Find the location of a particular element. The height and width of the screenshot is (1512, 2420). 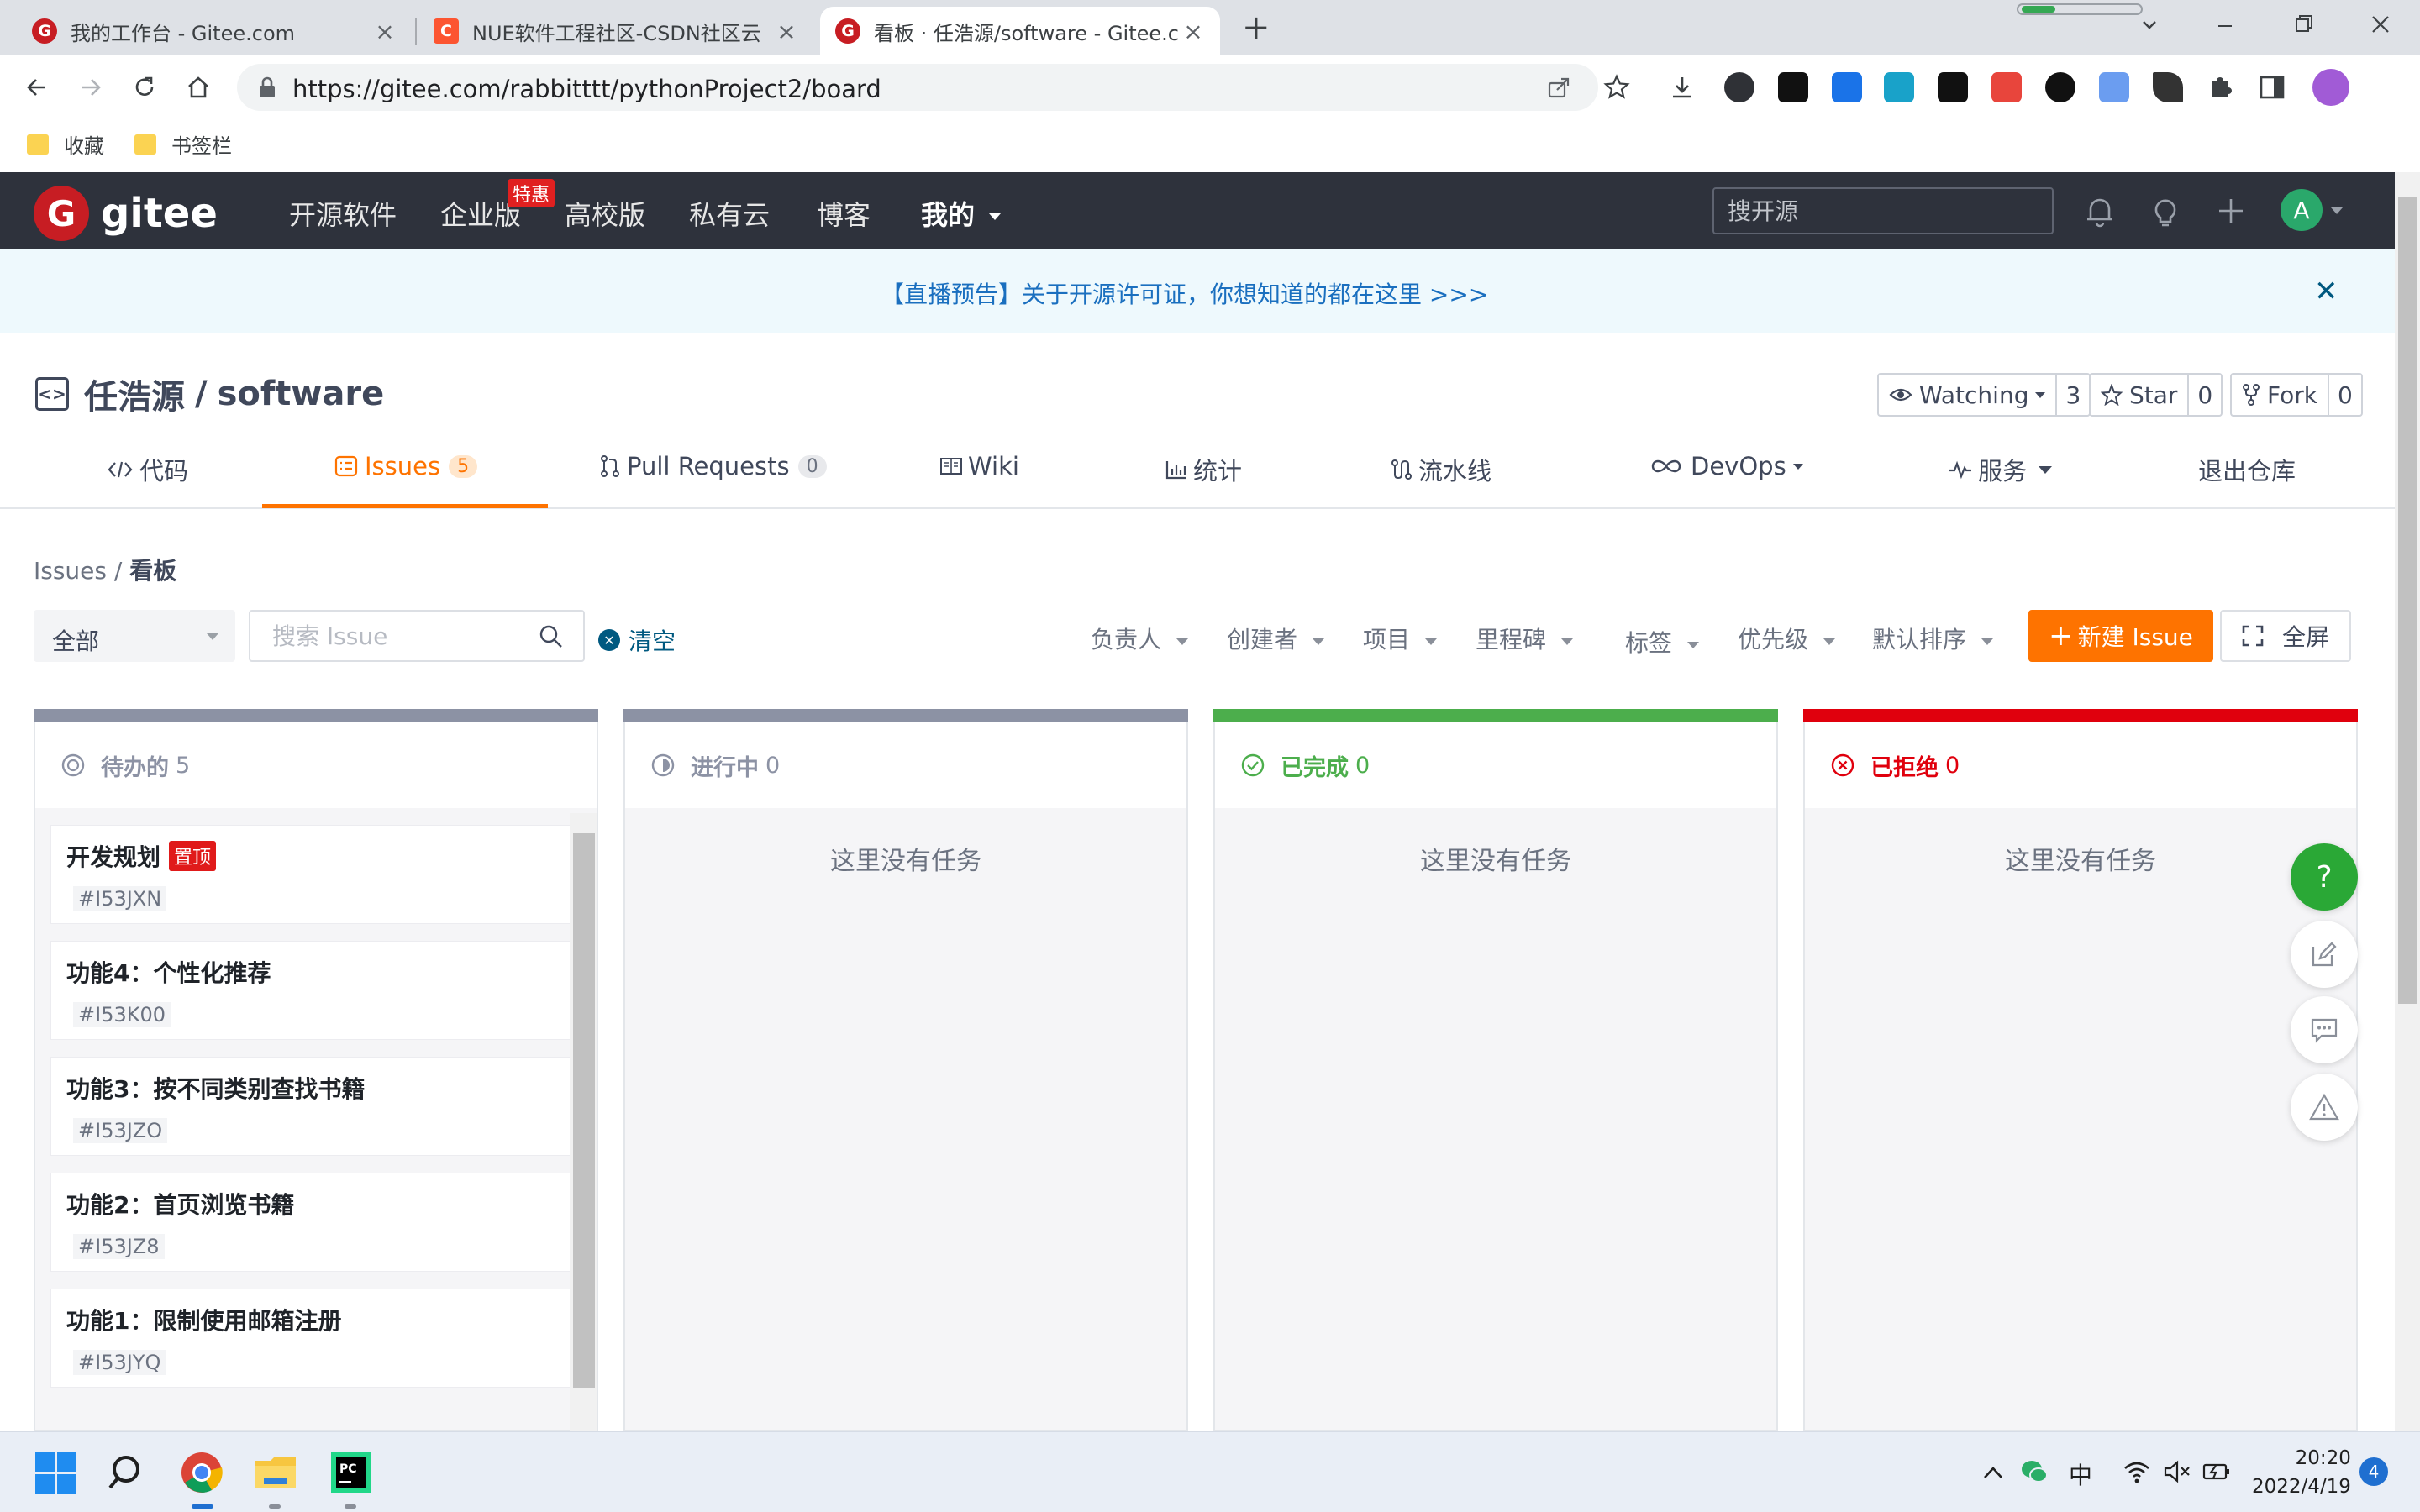

browser-tab-workbench: G 我的工作台 - Gitee.com × is located at coordinates (214, 31).